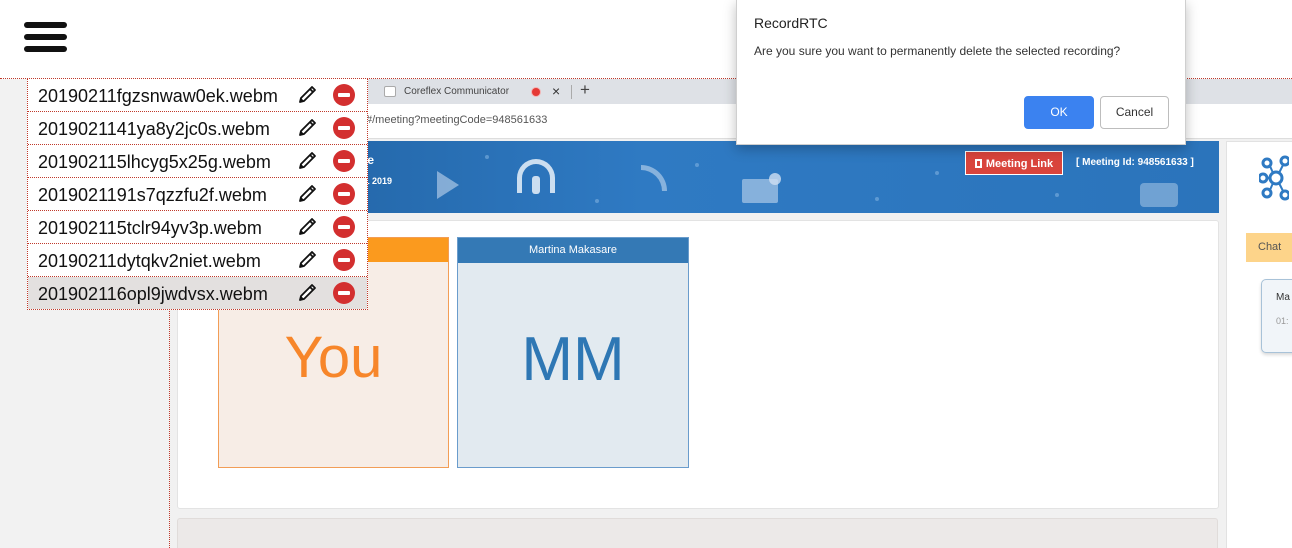 This screenshot has width=1292, height=548. I want to click on chat-message-card: Ma 01:, so click(1276, 316).